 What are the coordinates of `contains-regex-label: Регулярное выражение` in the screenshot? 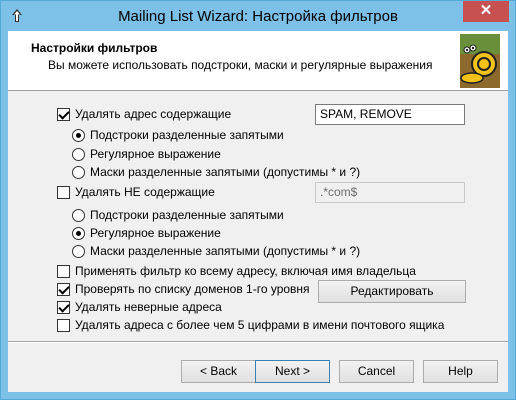 It's located at (155, 154).